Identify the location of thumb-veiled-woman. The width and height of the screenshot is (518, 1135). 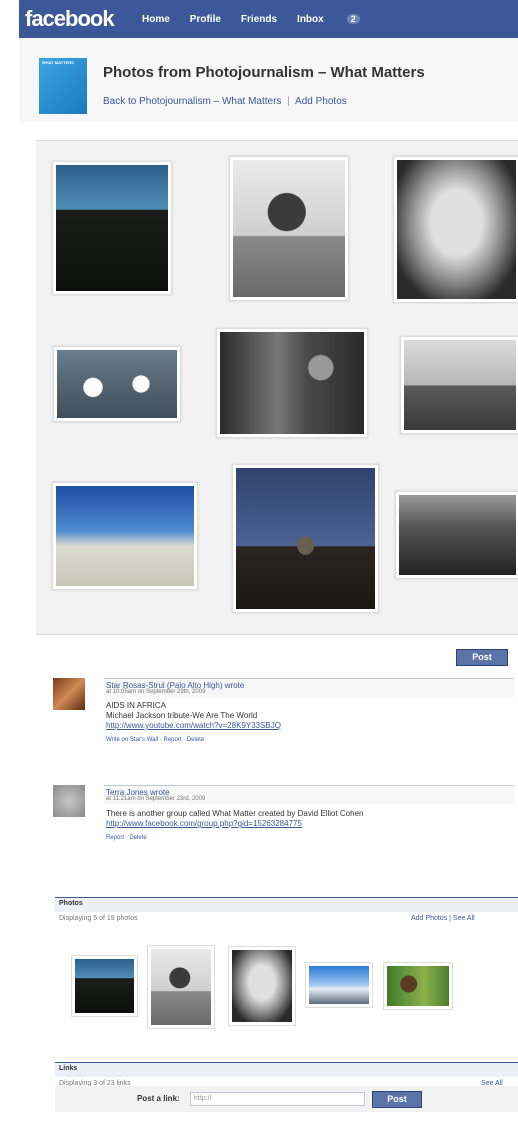
(262, 986).